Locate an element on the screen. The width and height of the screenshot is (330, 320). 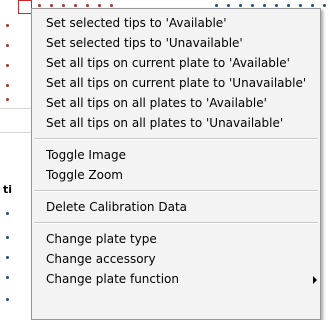
menu-item: Set selected tips to 'Available' is located at coordinates (176, 23).